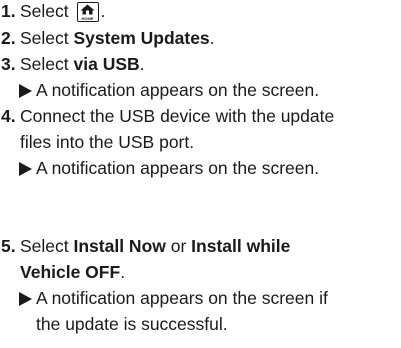 The height and width of the screenshot is (348, 401). I want to click on home-button-caption: HOME, so click(87, 18).